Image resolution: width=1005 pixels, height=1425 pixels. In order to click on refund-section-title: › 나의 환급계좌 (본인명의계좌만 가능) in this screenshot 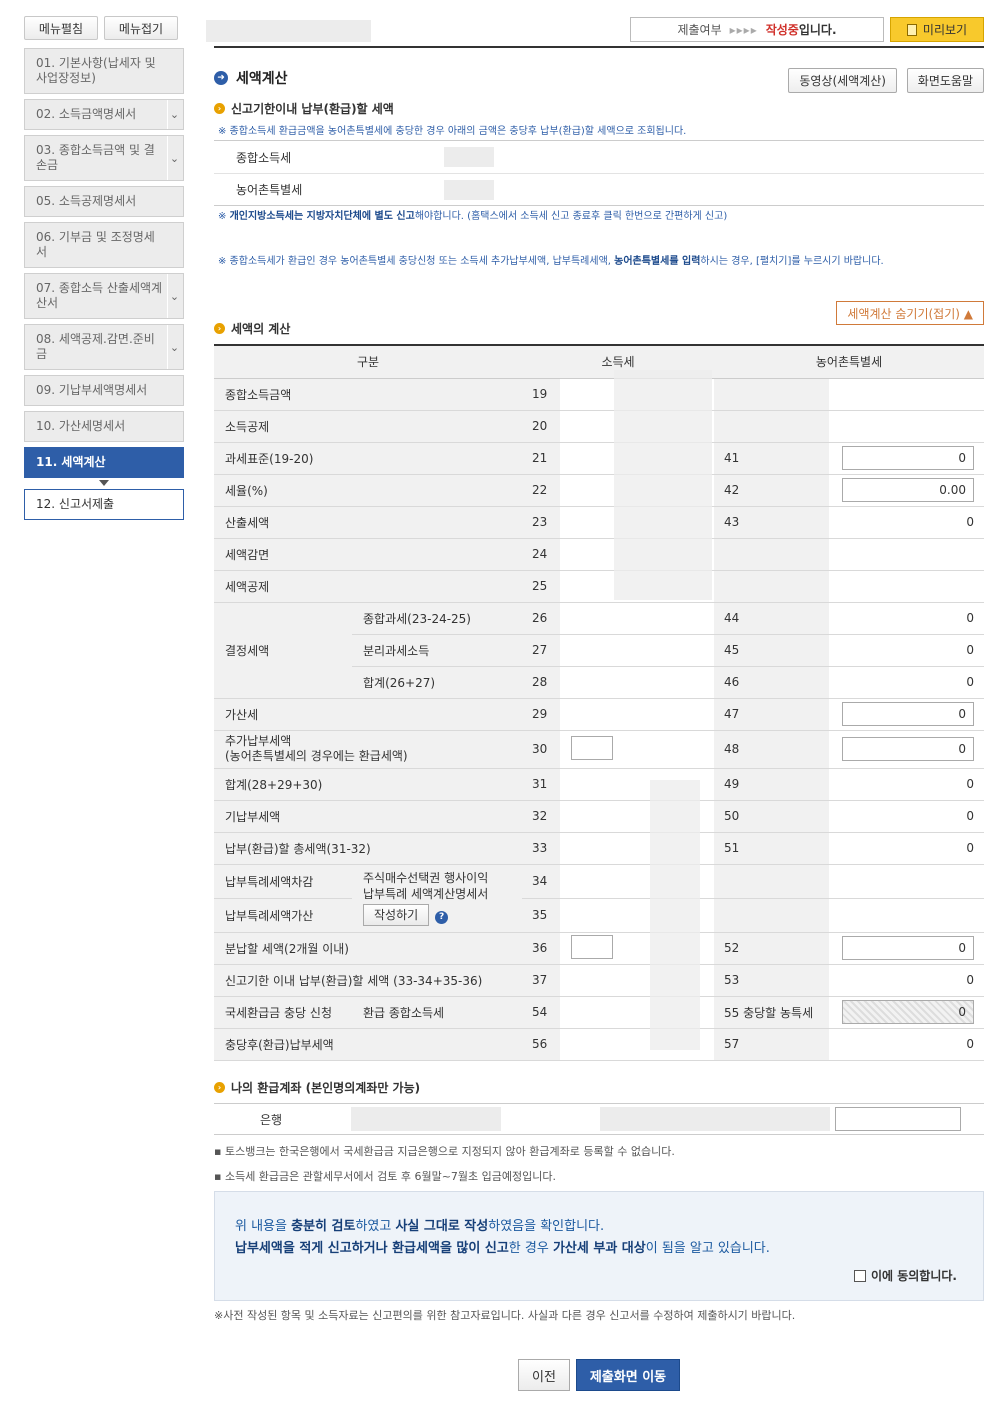, I will do `click(599, 1087)`.